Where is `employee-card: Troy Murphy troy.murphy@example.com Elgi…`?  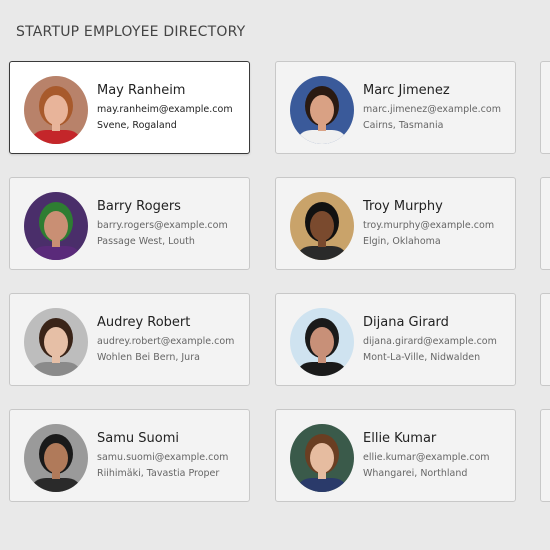 employee-card: Troy Murphy troy.murphy@example.com Elgi… is located at coordinates (395, 223).